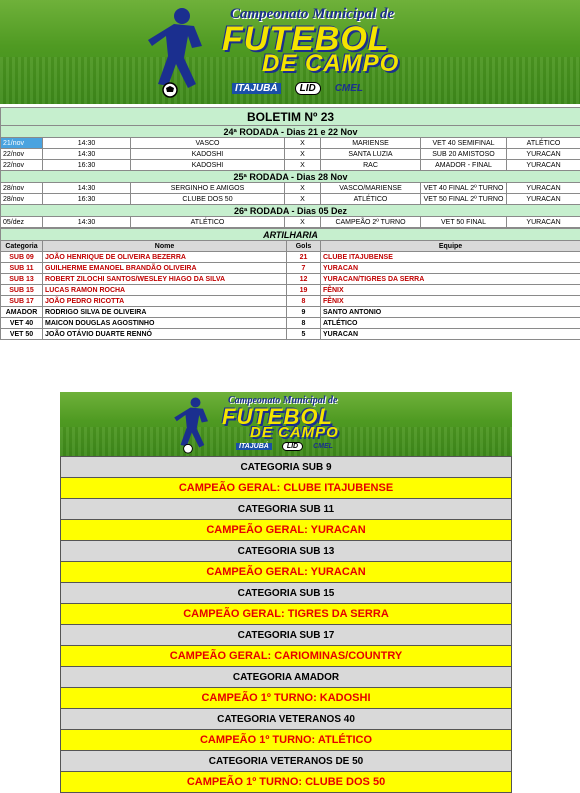 The height and width of the screenshot is (793, 580). I want to click on scorer-goals: 5, so click(304, 334).